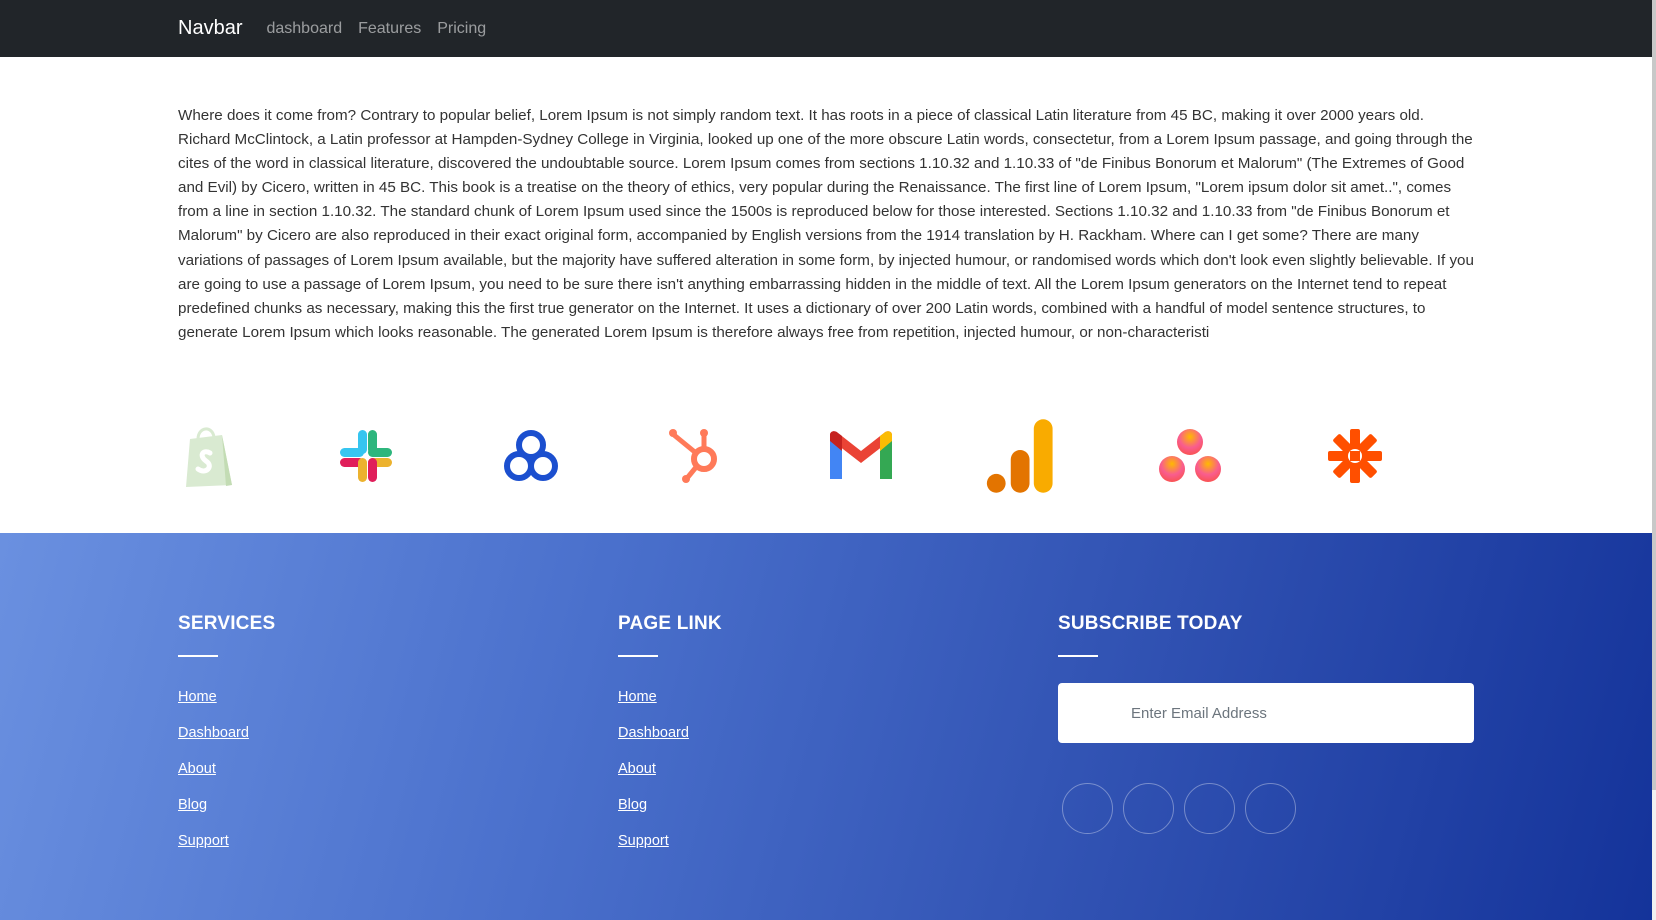 The width and height of the screenshot is (1656, 920). What do you see at coordinates (226, 697) in the screenshot?
I see `services-link-home: Home` at bounding box center [226, 697].